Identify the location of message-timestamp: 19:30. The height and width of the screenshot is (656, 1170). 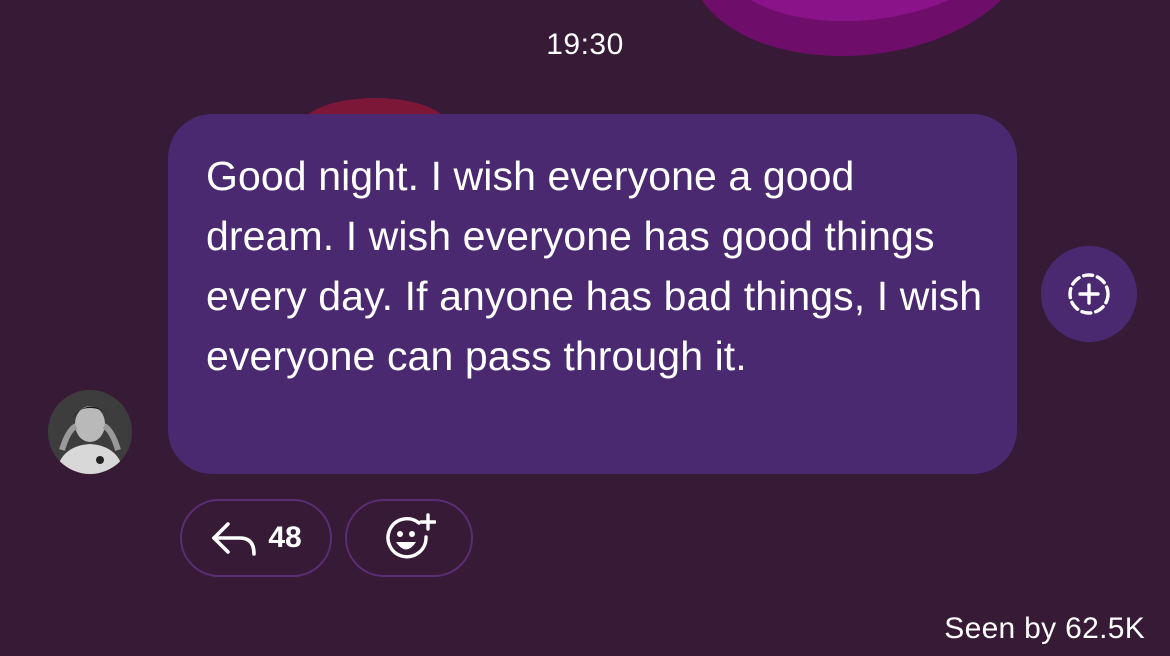
(585, 44).